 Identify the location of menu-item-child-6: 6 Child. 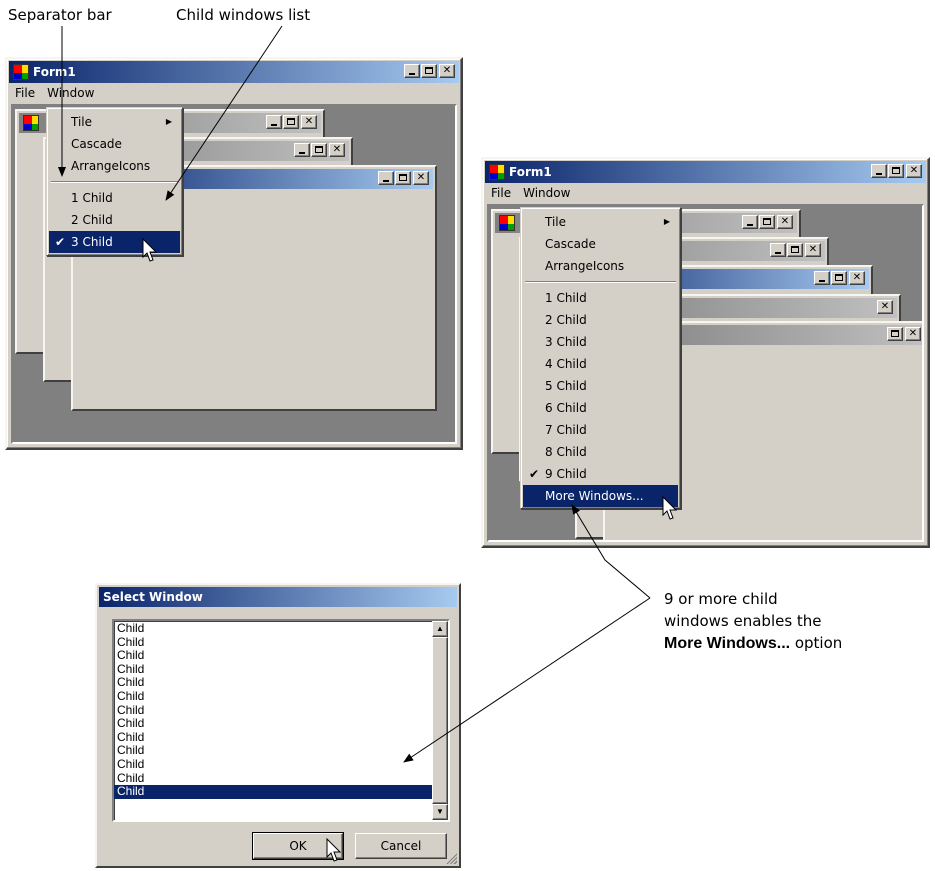
(600, 408).